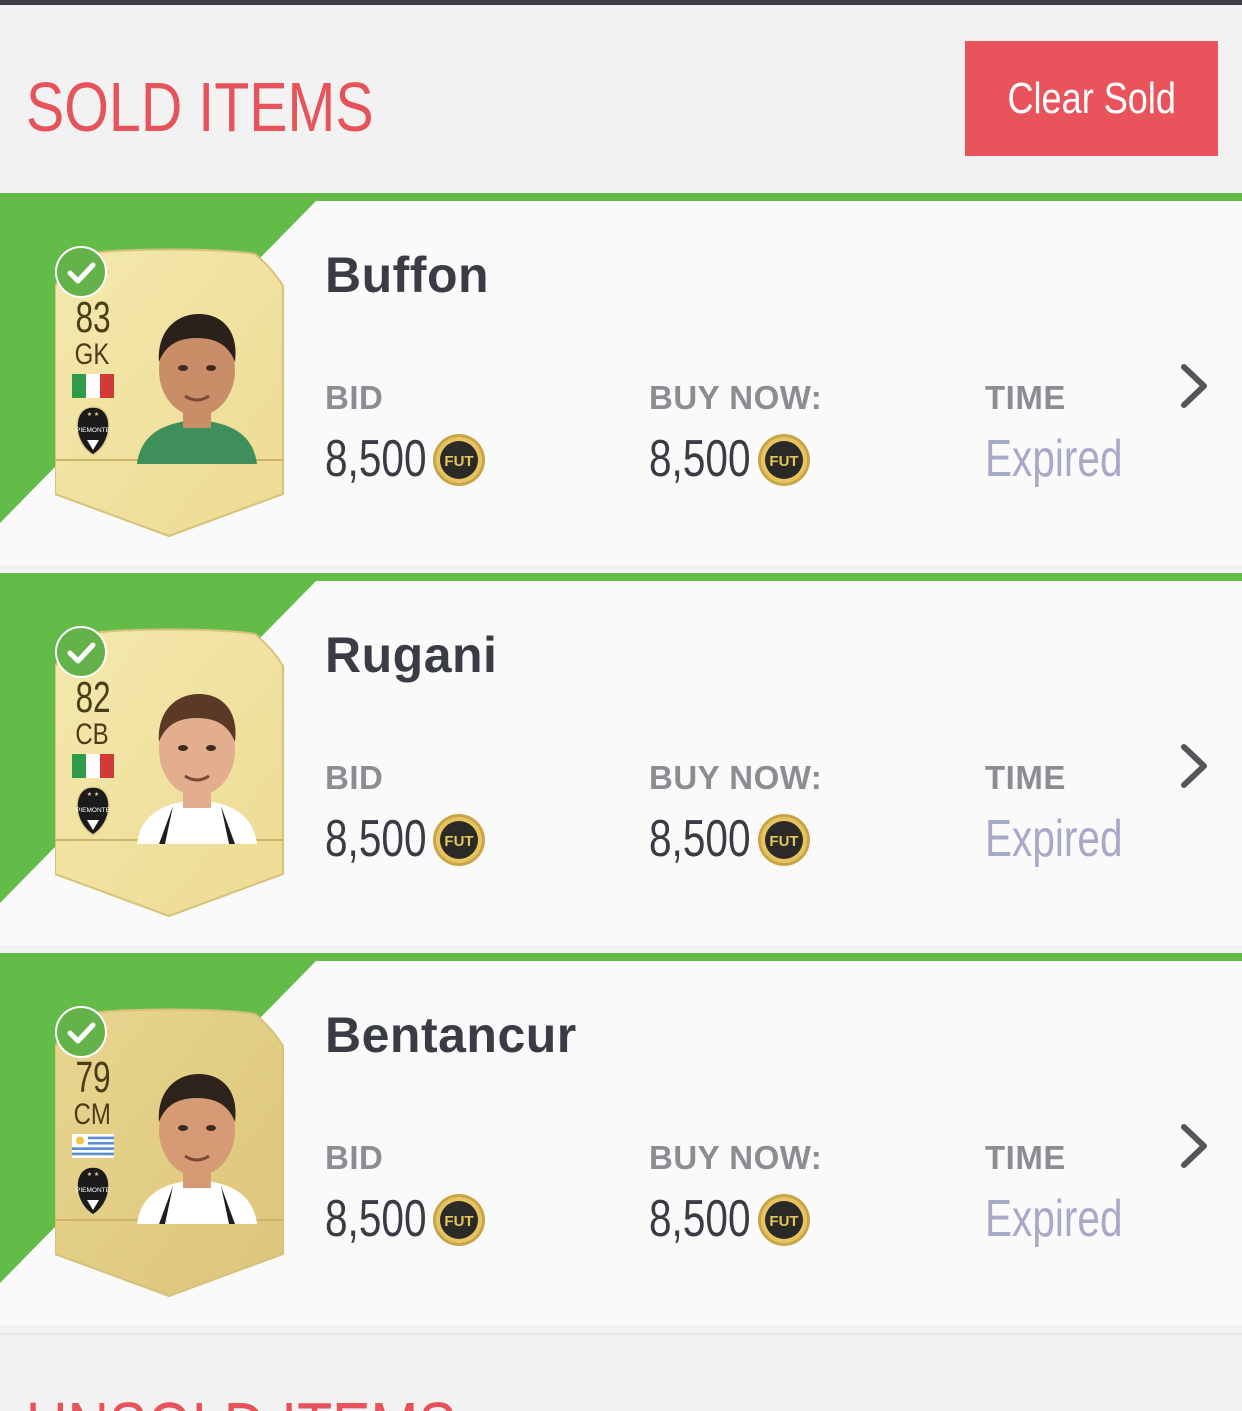 The width and height of the screenshot is (1242, 1411). Describe the element at coordinates (621, 1372) in the screenshot. I see `unsold-items-header: UNSOLD ITEMS` at that location.